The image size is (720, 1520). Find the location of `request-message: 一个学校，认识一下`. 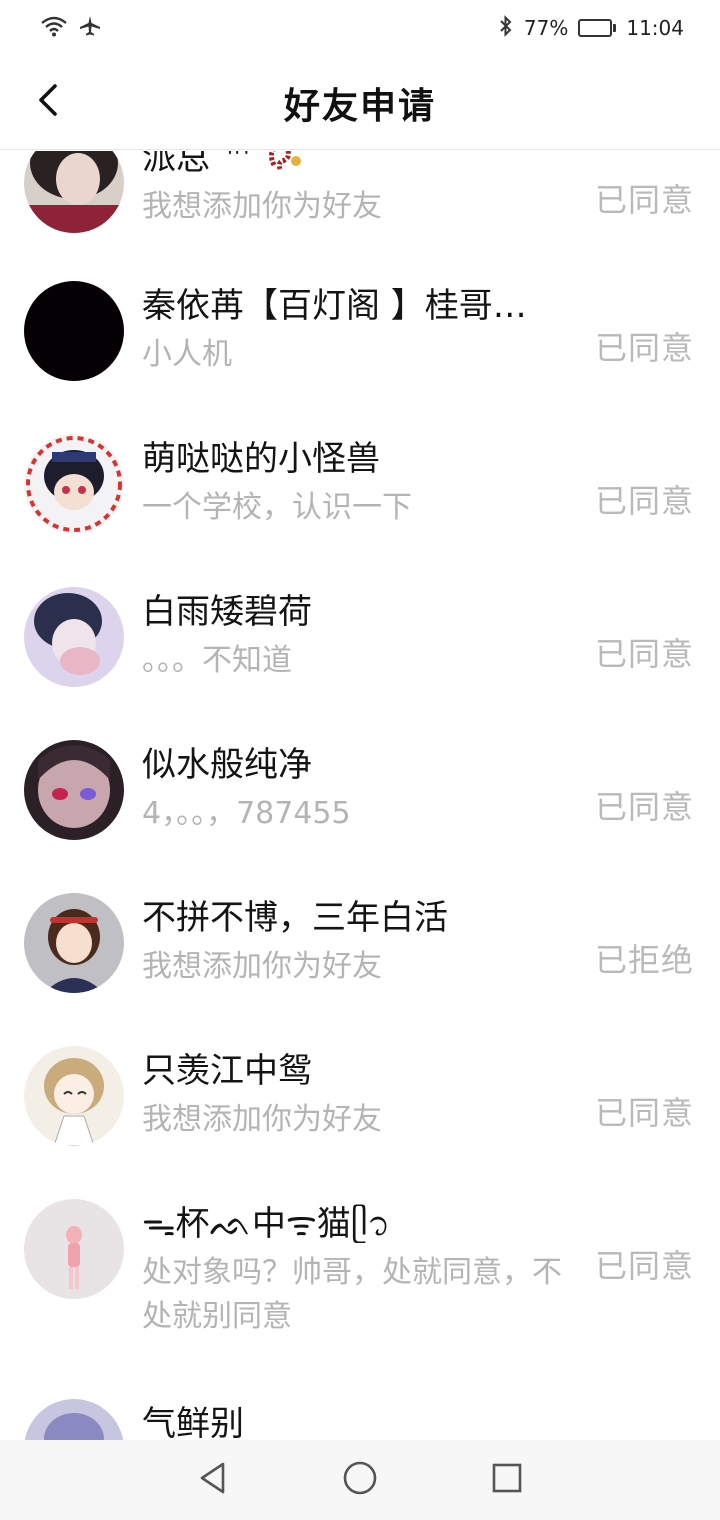

request-message: 一个学校，认识一下 is located at coordinates (277, 507).